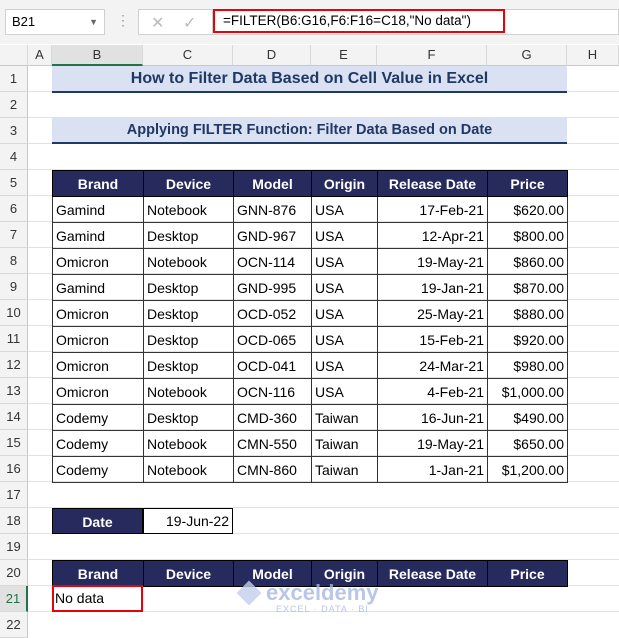 This screenshot has height=638, width=619. What do you see at coordinates (527, 261) in the screenshot?
I see `cell-price: $860.00` at bounding box center [527, 261].